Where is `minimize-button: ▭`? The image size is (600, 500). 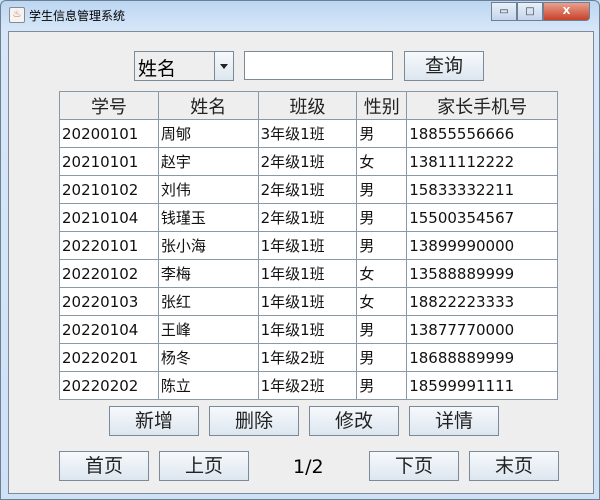
minimize-button: ▭ is located at coordinates (504, 11).